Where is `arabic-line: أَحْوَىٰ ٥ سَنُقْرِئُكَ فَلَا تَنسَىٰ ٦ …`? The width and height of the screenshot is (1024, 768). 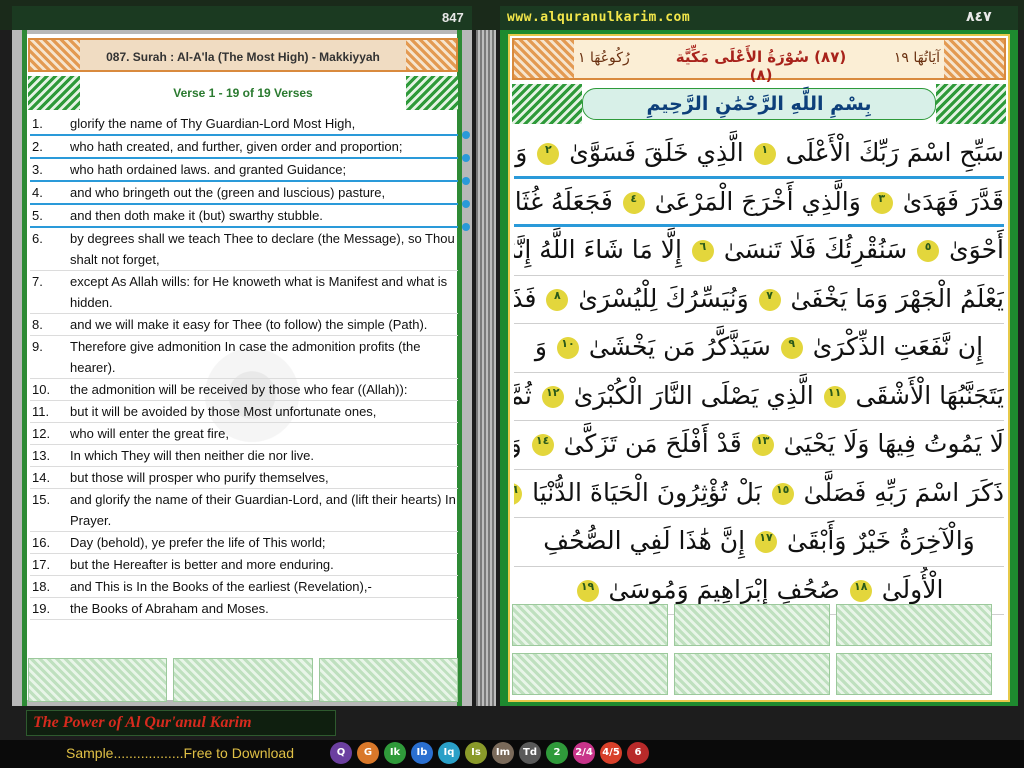
arabic-line: أَحْوَىٰ ٥ سَنُقْرِئُكَ فَلَا تَنسَىٰ ٦ … is located at coordinates (759, 251).